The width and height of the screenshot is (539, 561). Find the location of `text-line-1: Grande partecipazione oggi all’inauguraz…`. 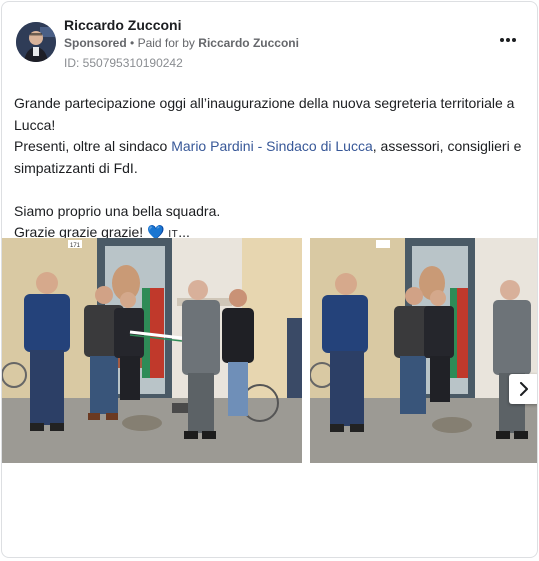

text-line-1: Grande partecipazione oggi all’inauguraz… is located at coordinates (264, 114).